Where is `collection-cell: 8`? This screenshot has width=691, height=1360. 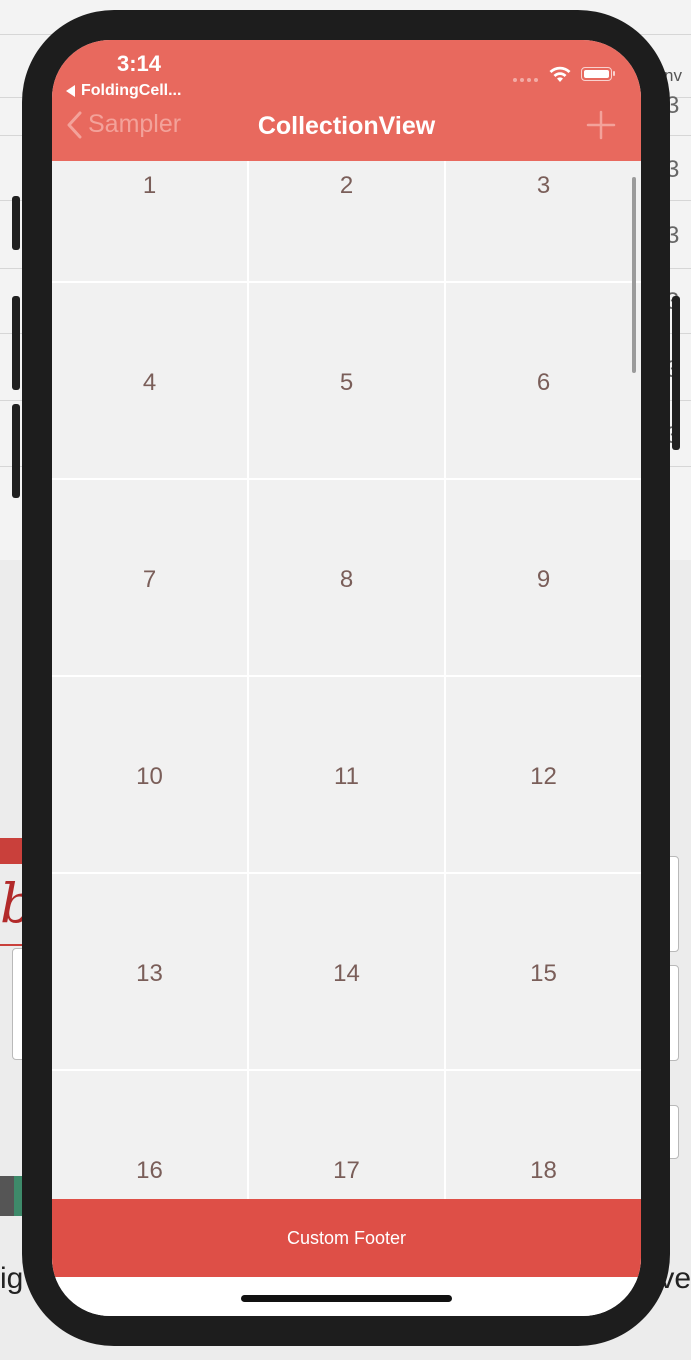
collection-cell: 8 is located at coordinates (346, 577).